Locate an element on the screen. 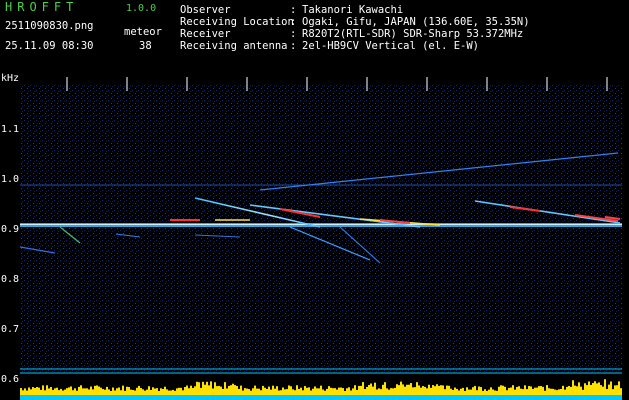 The height and width of the screenshot is (400, 629). y-tick-label: 1.1 is located at coordinates (10, 129).